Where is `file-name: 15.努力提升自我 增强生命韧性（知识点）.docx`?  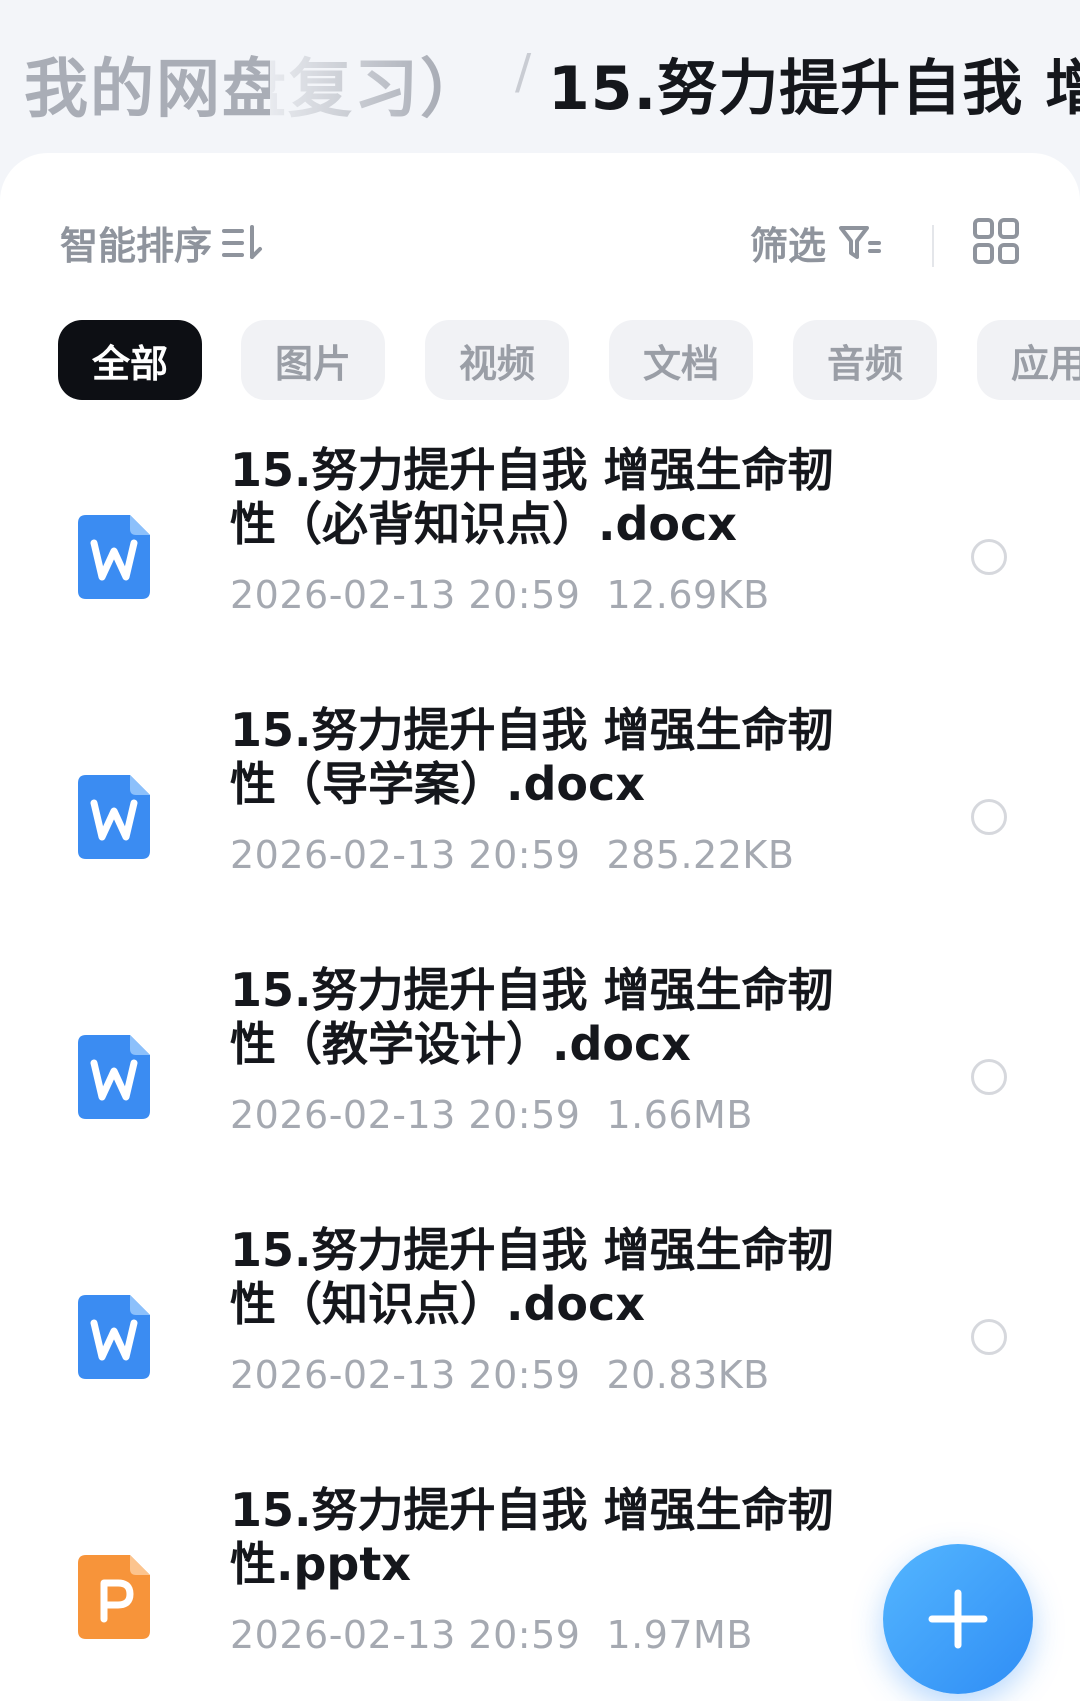 file-name: 15.努力提升自我 增强生命韧性（知识点）.docx is located at coordinates (532, 1277).